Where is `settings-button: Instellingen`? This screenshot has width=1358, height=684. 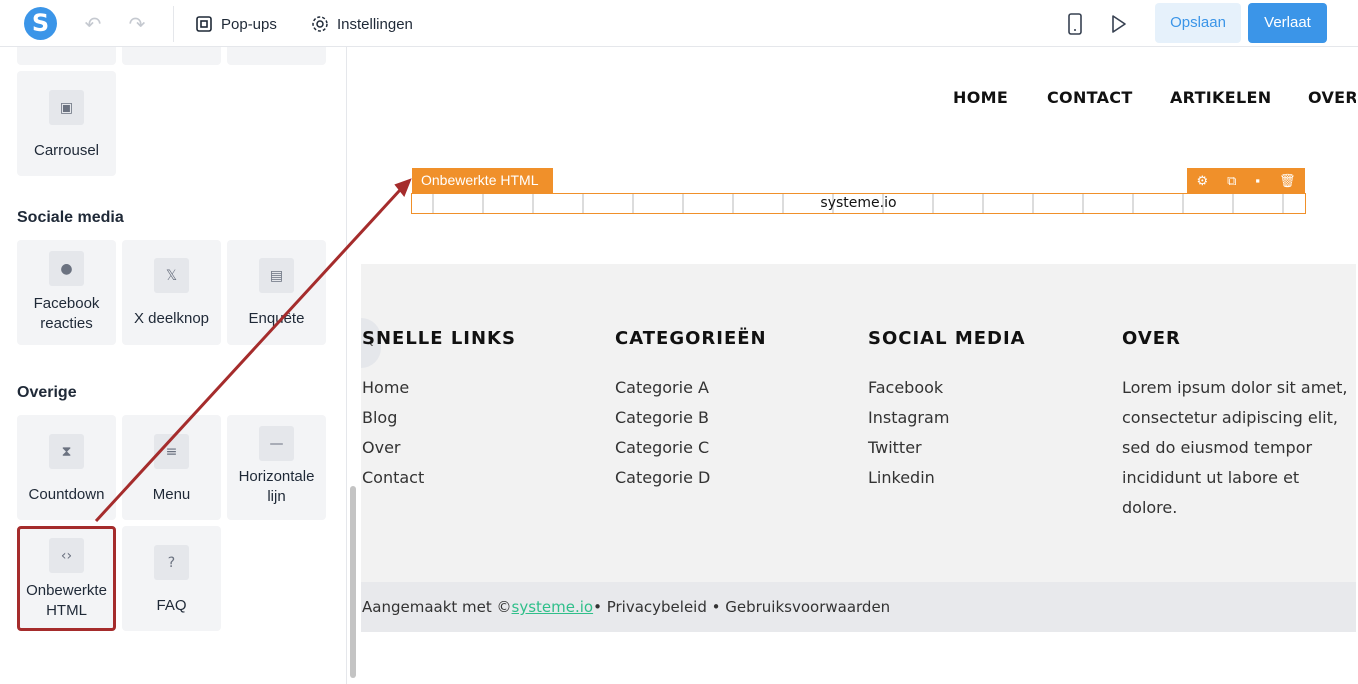
settings-button: Instellingen is located at coordinates (362, 24).